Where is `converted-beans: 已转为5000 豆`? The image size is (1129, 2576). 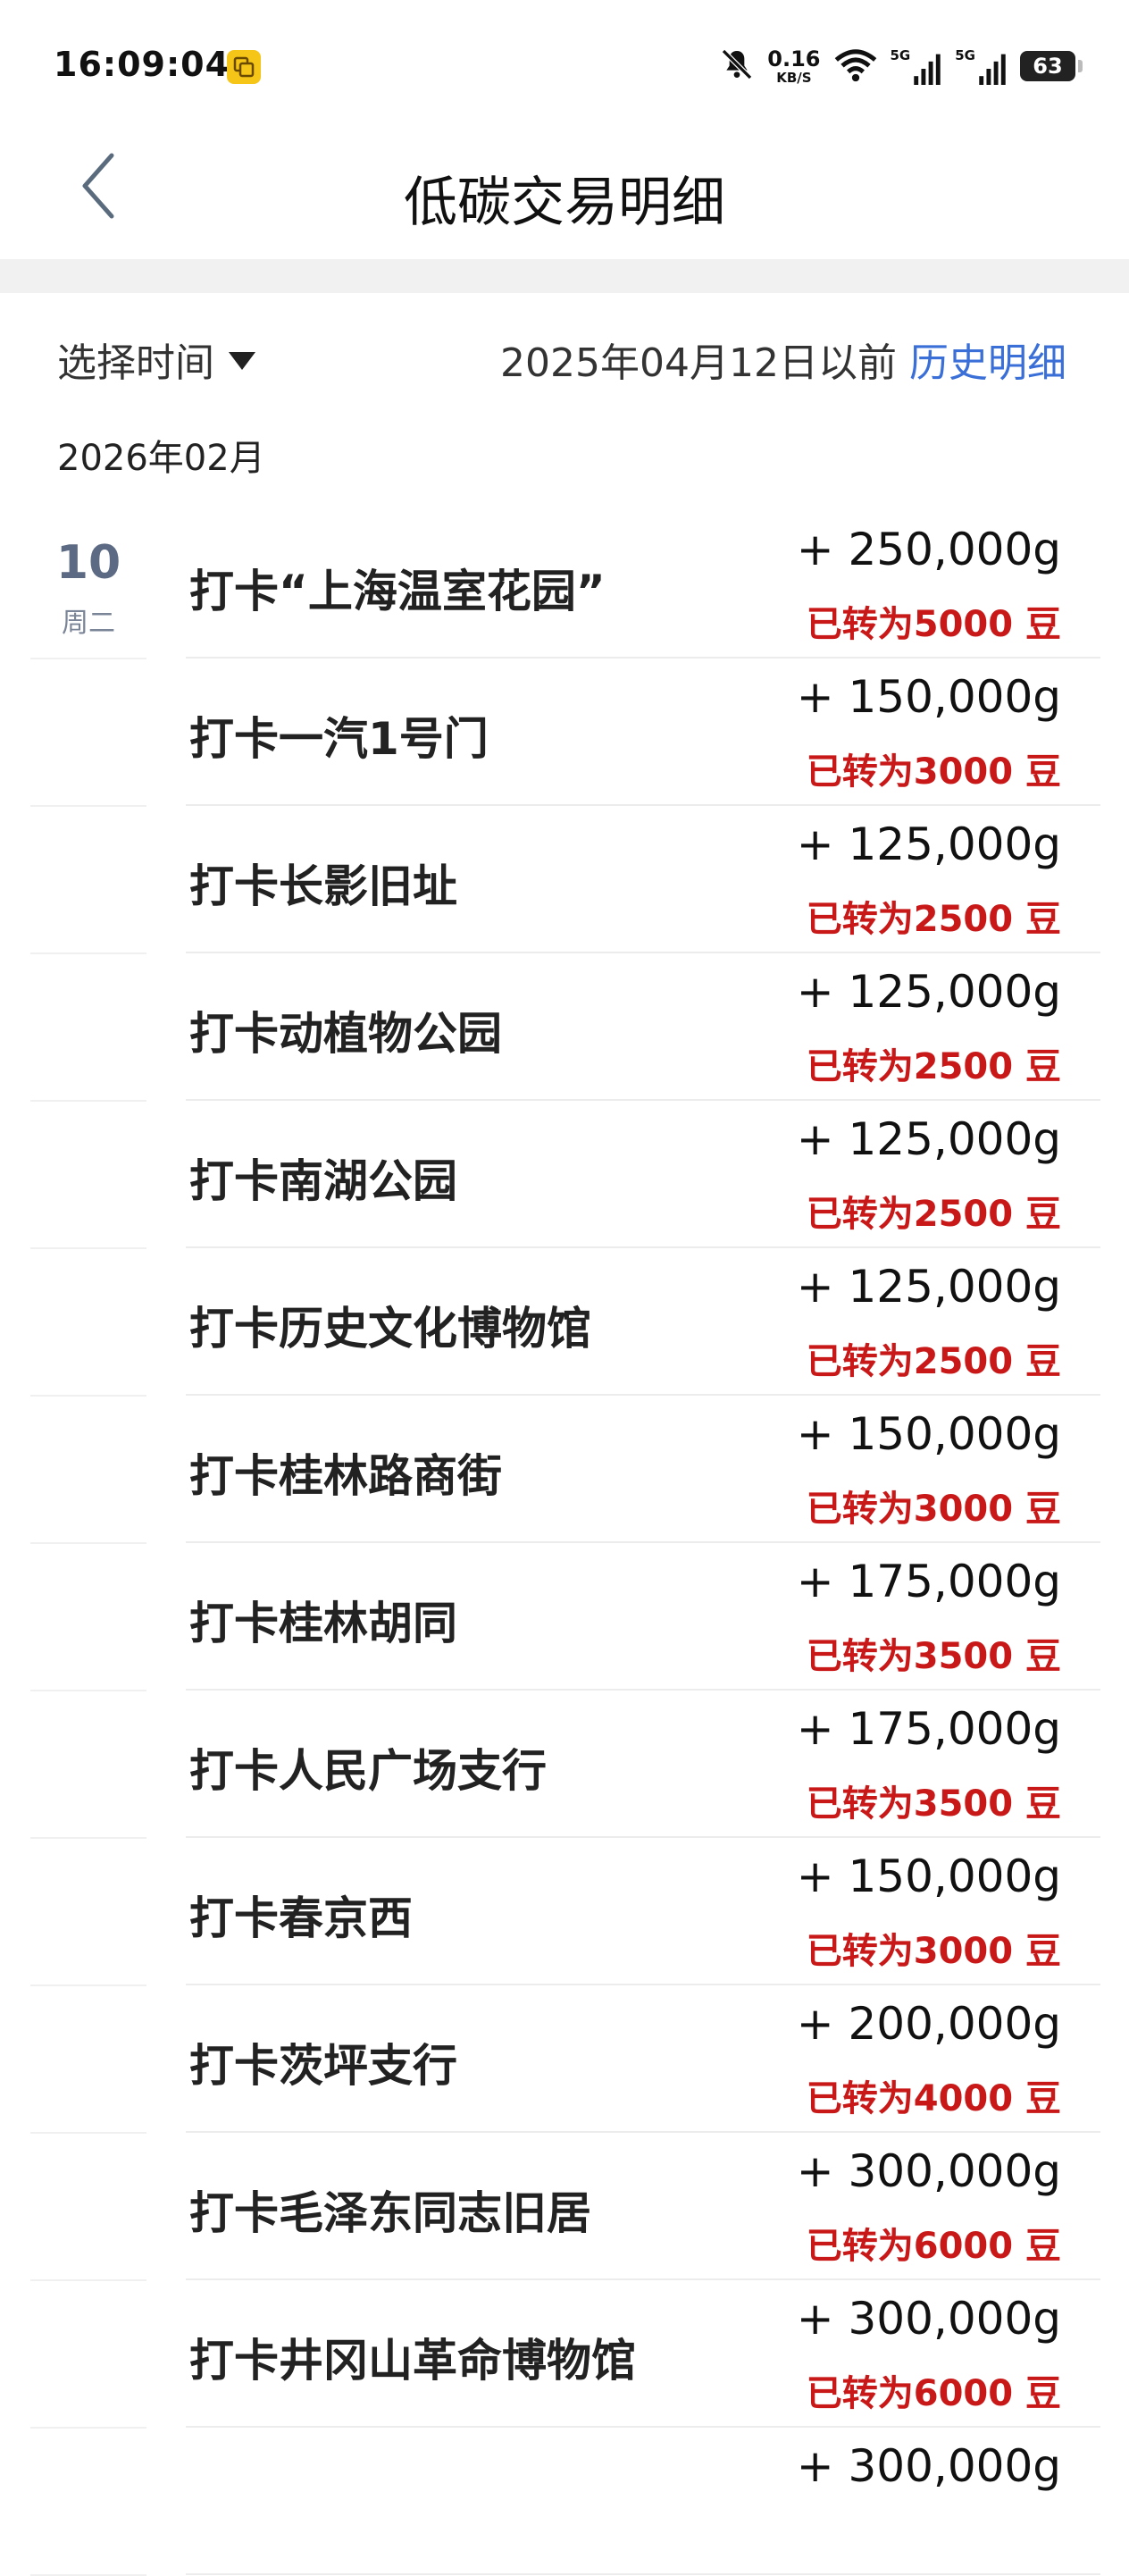
converted-beans: 已转为5000 豆 is located at coordinates (933, 624).